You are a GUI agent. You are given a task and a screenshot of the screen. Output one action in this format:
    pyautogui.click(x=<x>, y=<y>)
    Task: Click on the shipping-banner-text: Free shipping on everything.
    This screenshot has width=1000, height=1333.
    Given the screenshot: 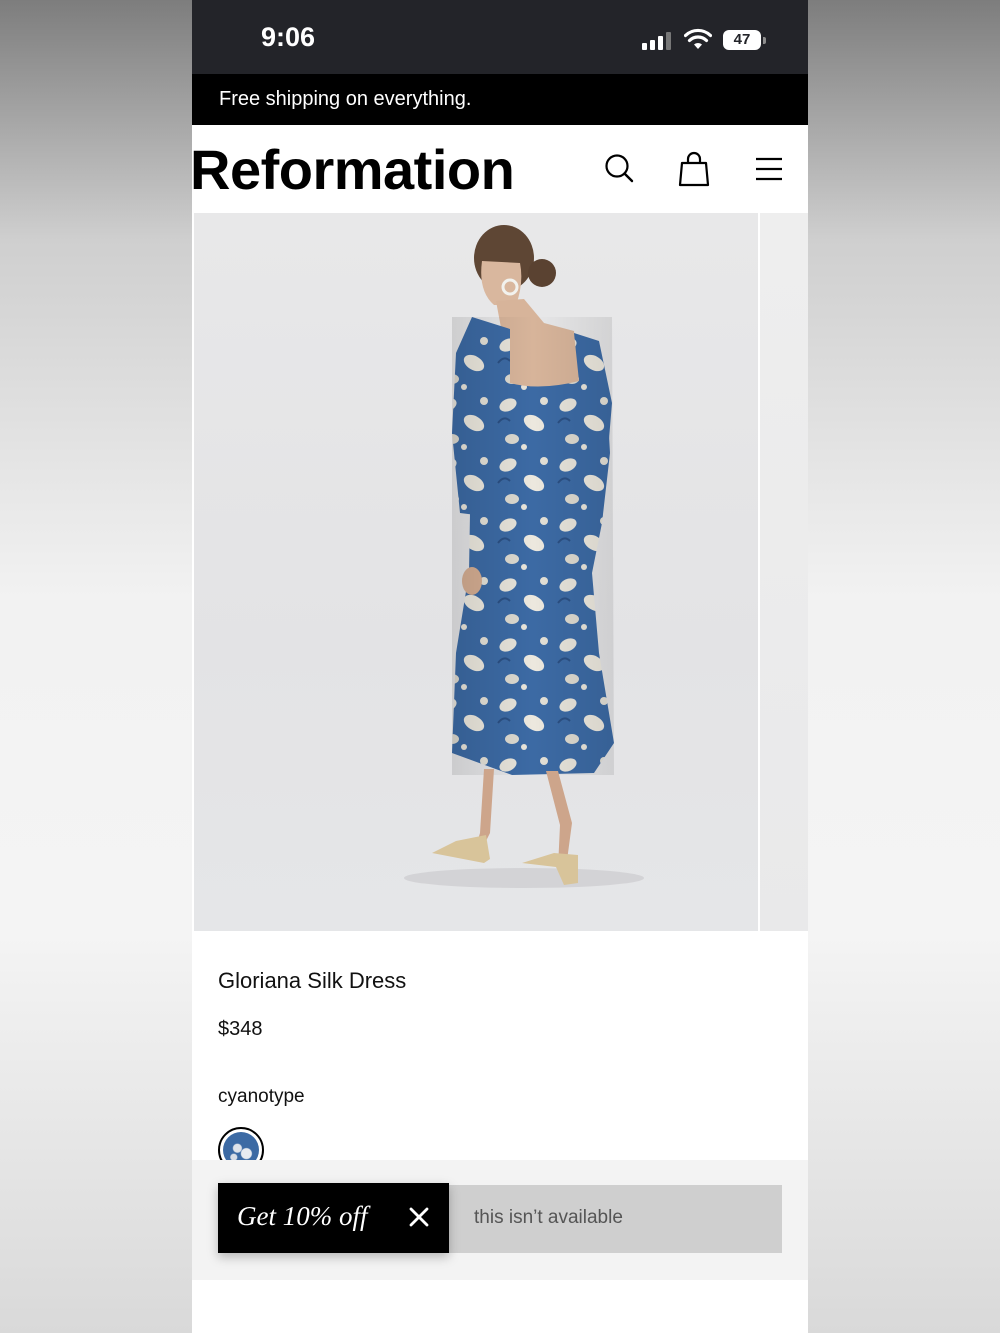 What is the action you would take?
    pyautogui.click(x=345, y=99)
    